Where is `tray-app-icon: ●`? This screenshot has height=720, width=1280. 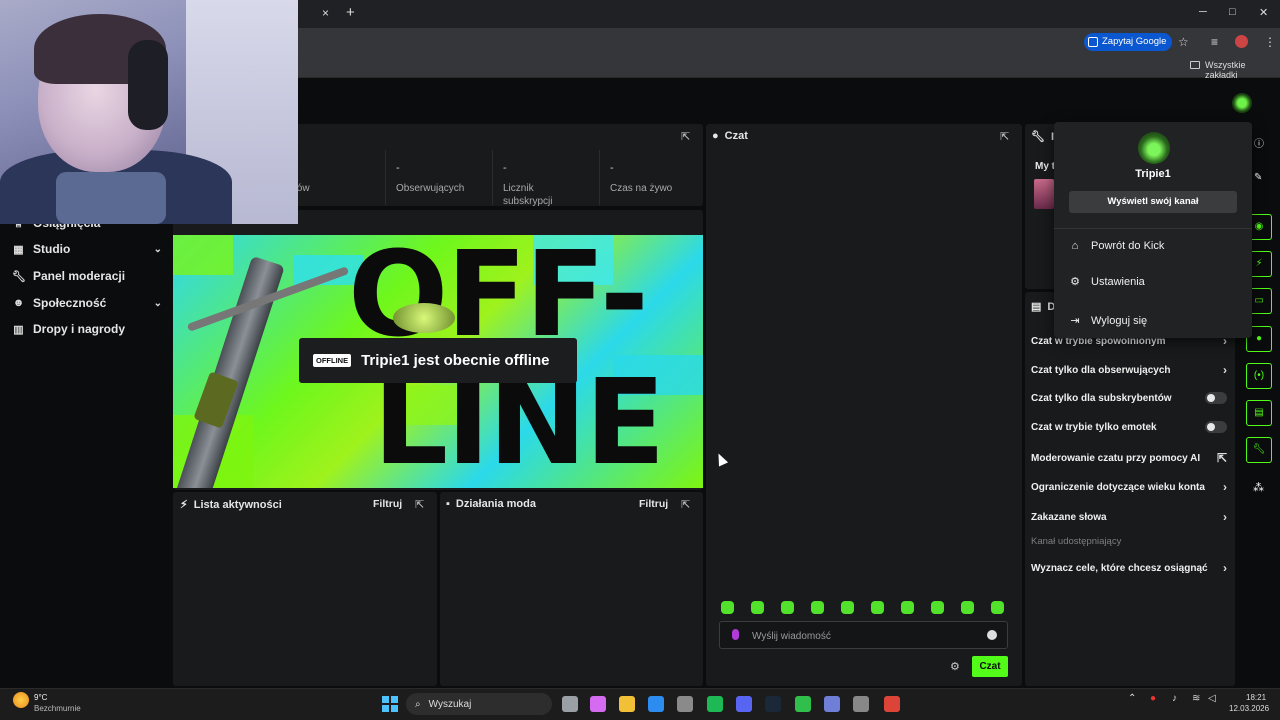 tray-app-icon: ● is located at coordinates (1153, 698).